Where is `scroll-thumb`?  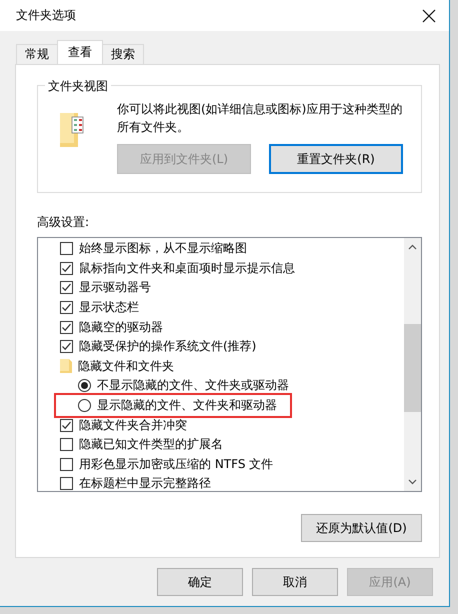 scroll-thumb is located at coordinates (412, 368).